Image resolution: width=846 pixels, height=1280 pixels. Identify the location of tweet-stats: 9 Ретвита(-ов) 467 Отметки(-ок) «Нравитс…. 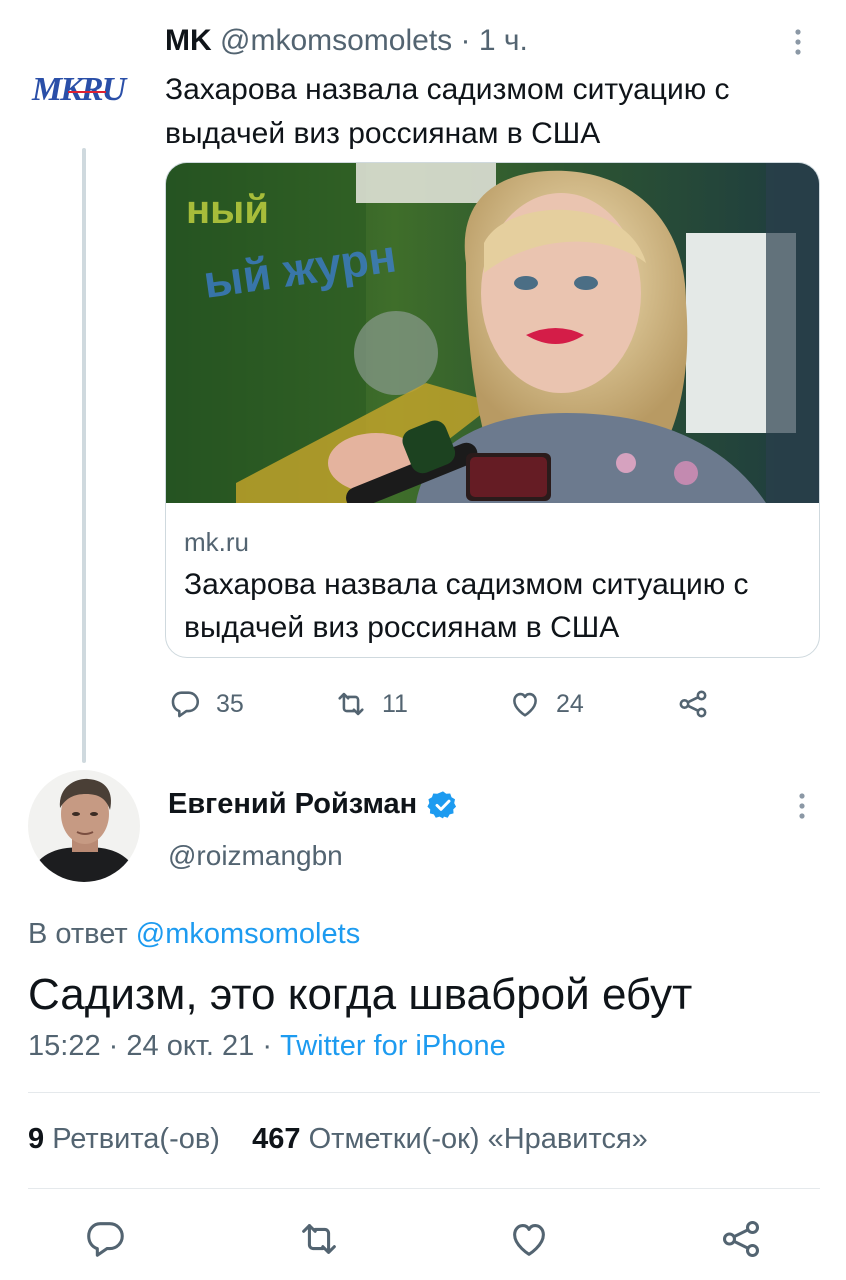
(338, 1139).